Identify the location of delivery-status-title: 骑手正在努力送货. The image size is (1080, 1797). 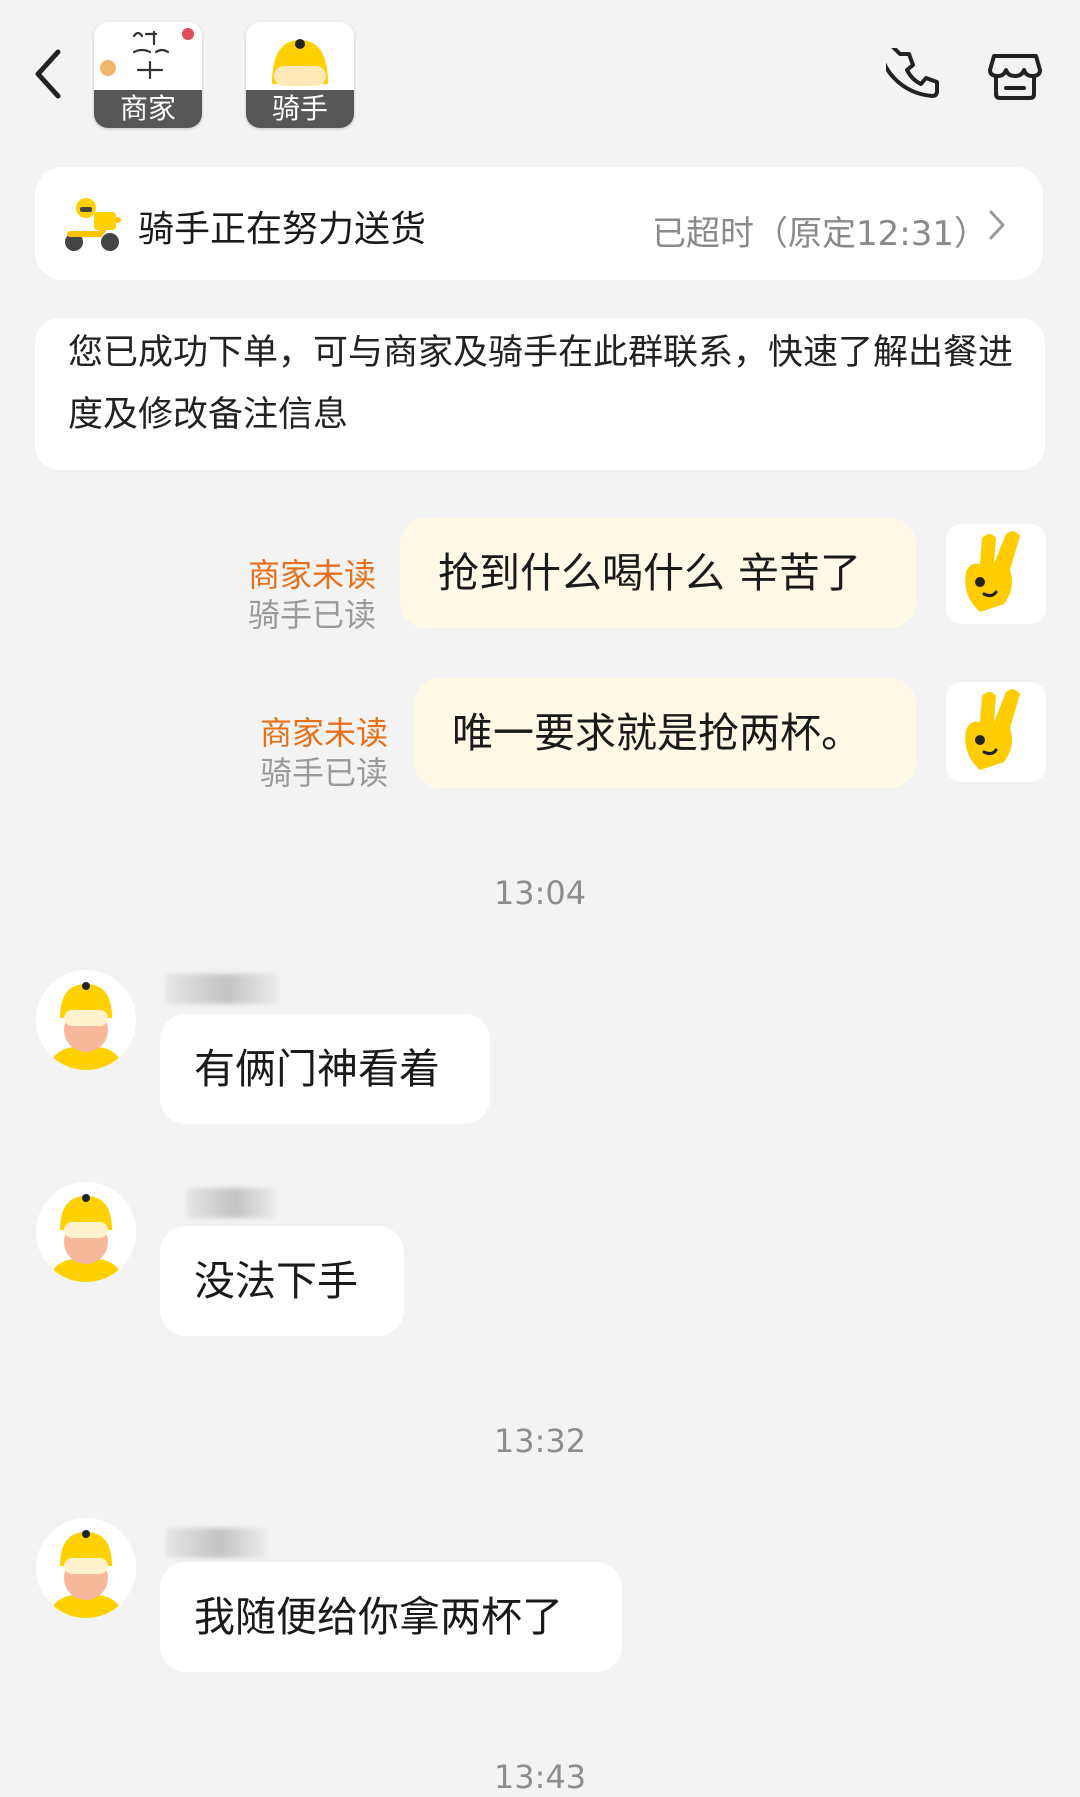
(282, 229).